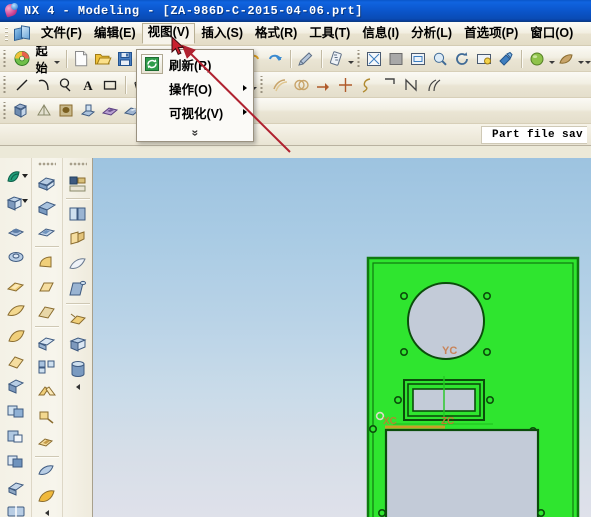  What do you see at coordinates (16, 485) in the screenshot?
I see `trim-body-icon` at bounding box center [16, 485].